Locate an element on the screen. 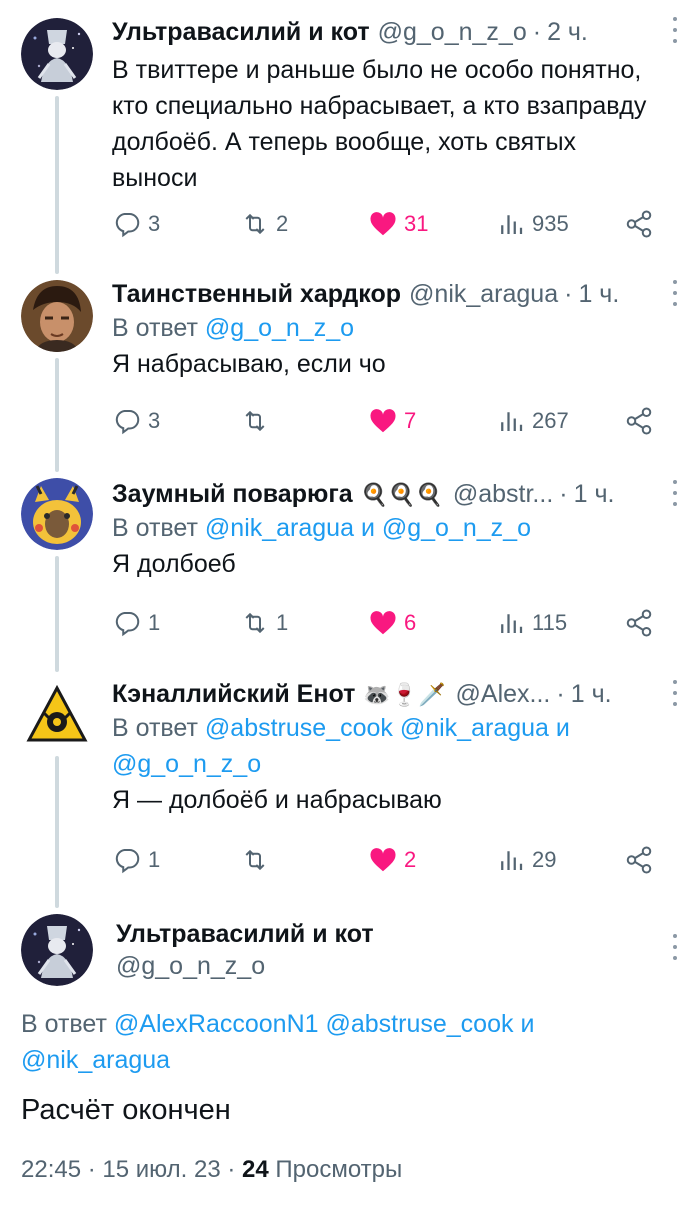 This screenshot has height=1206, width=700. views-button: 115 is located at coordinates (531, 623).